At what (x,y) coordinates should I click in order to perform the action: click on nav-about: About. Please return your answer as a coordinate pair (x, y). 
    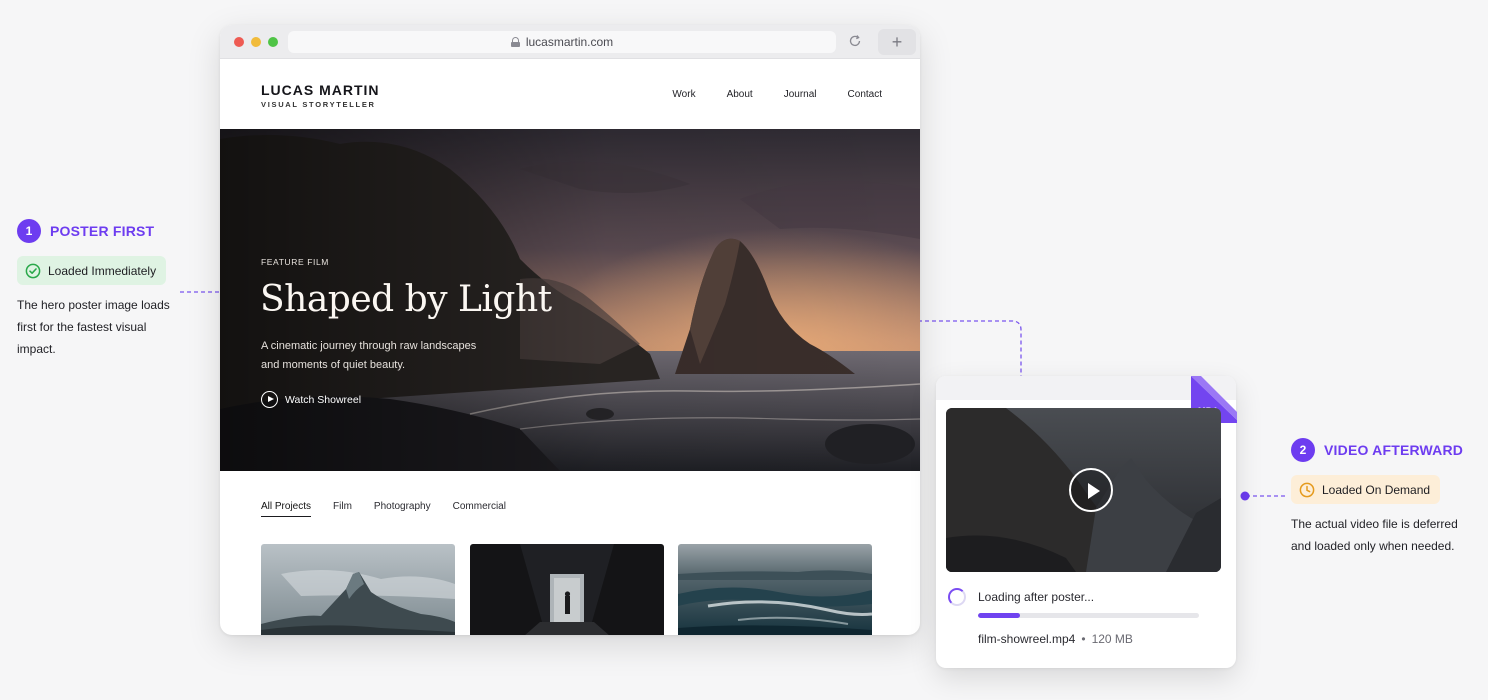
    Looking at the image, I should click on (740, 94).